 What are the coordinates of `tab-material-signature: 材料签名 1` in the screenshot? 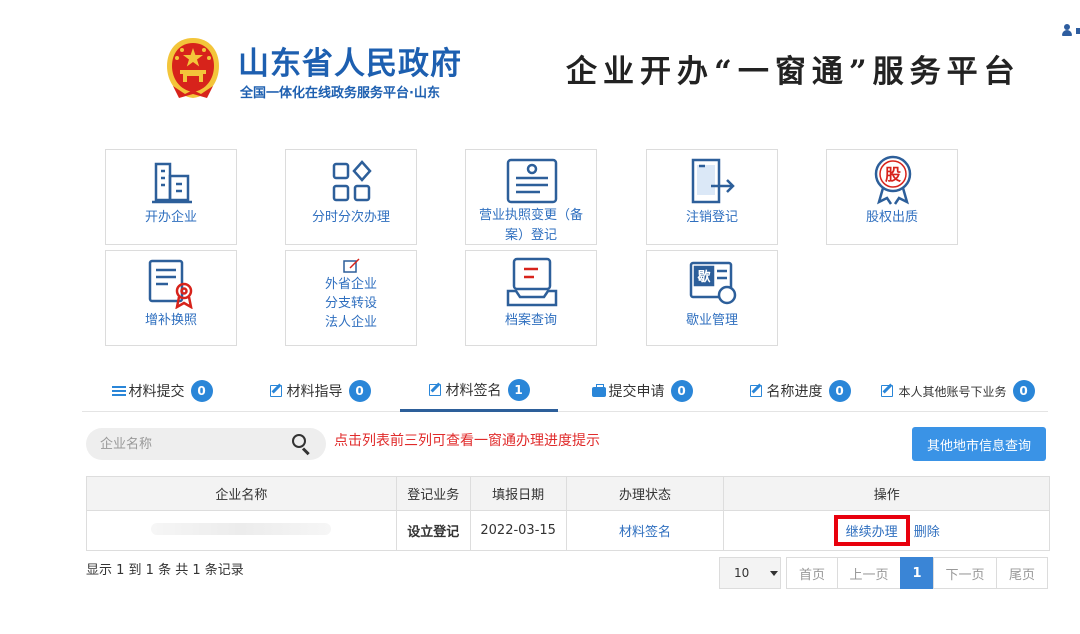 It's located at (479, 391).